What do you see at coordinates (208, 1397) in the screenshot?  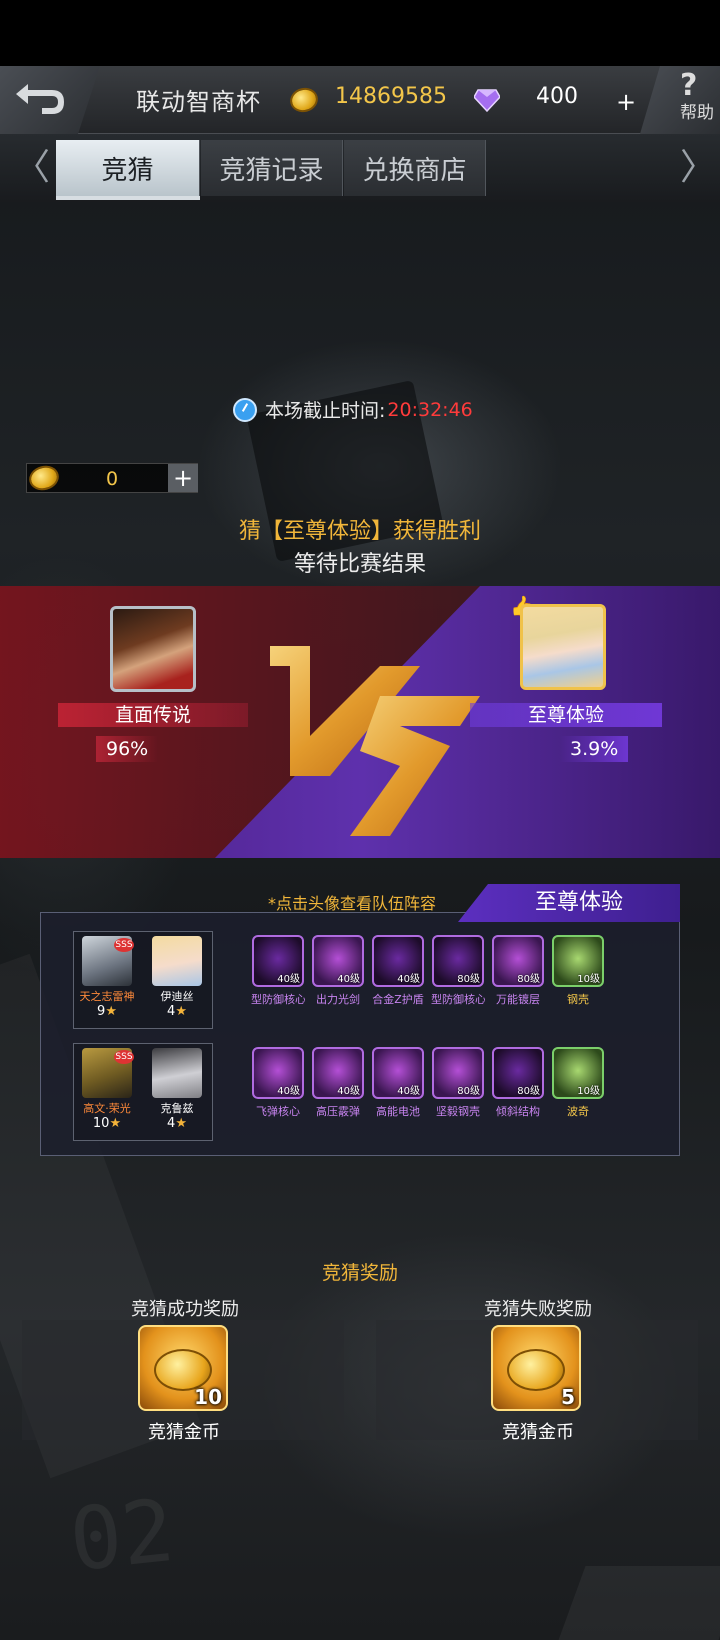 I see `reward-count: 10` at bounding box center [208, 1397].